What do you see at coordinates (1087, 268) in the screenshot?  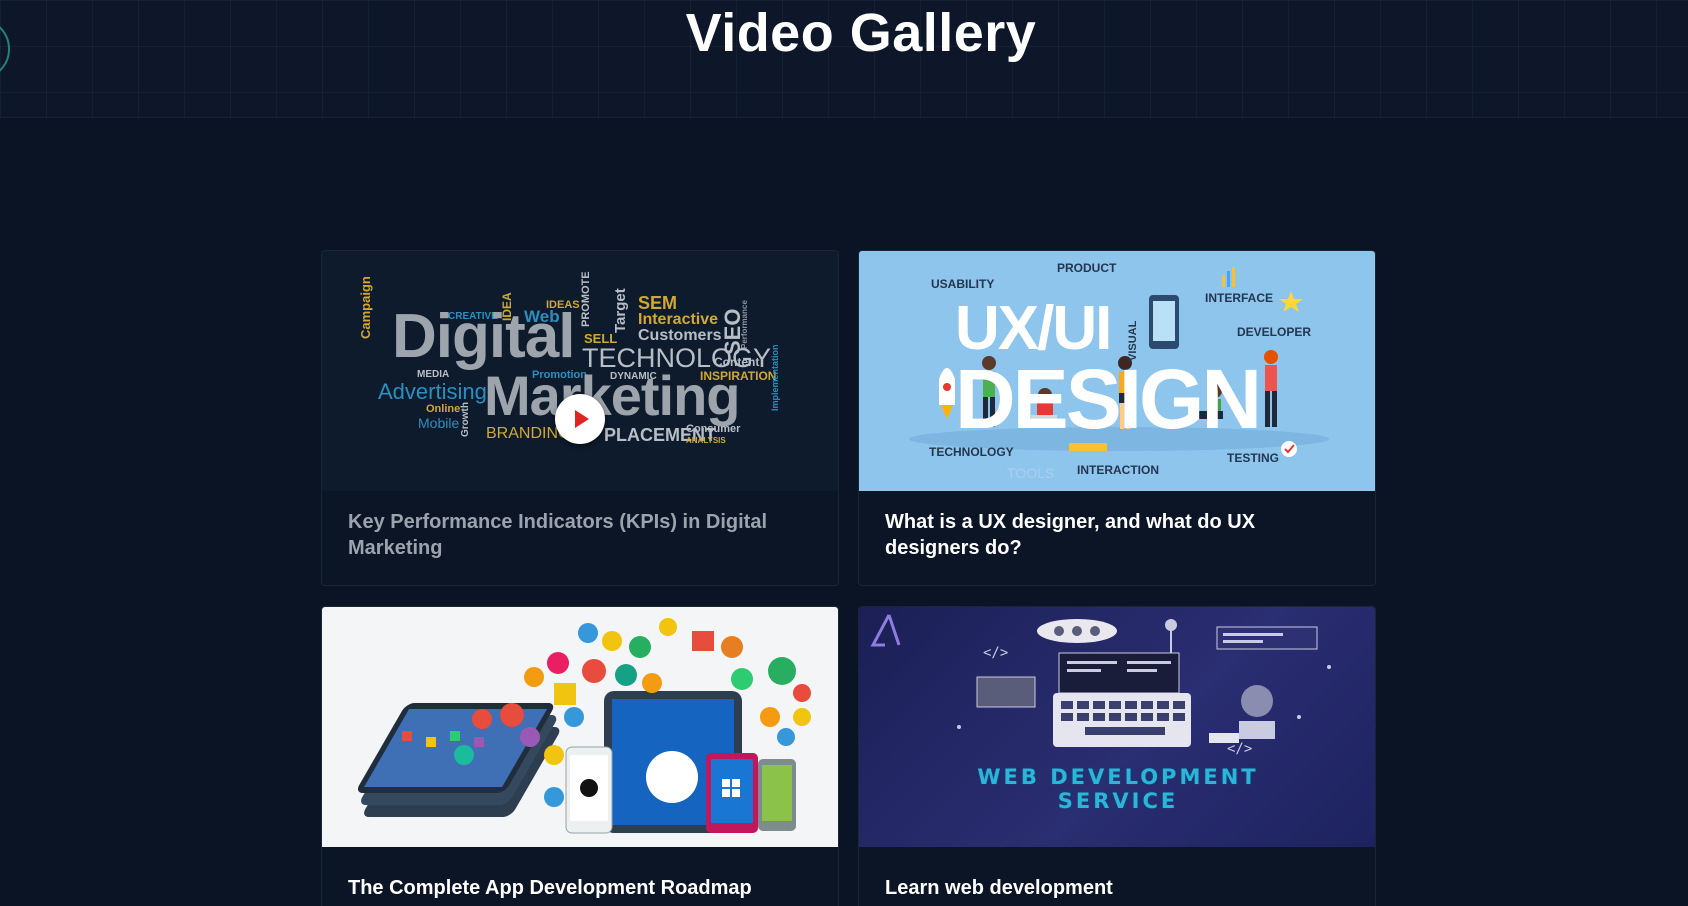 I see `word-product: PRODUCT` at bounding box center [1087, 268].